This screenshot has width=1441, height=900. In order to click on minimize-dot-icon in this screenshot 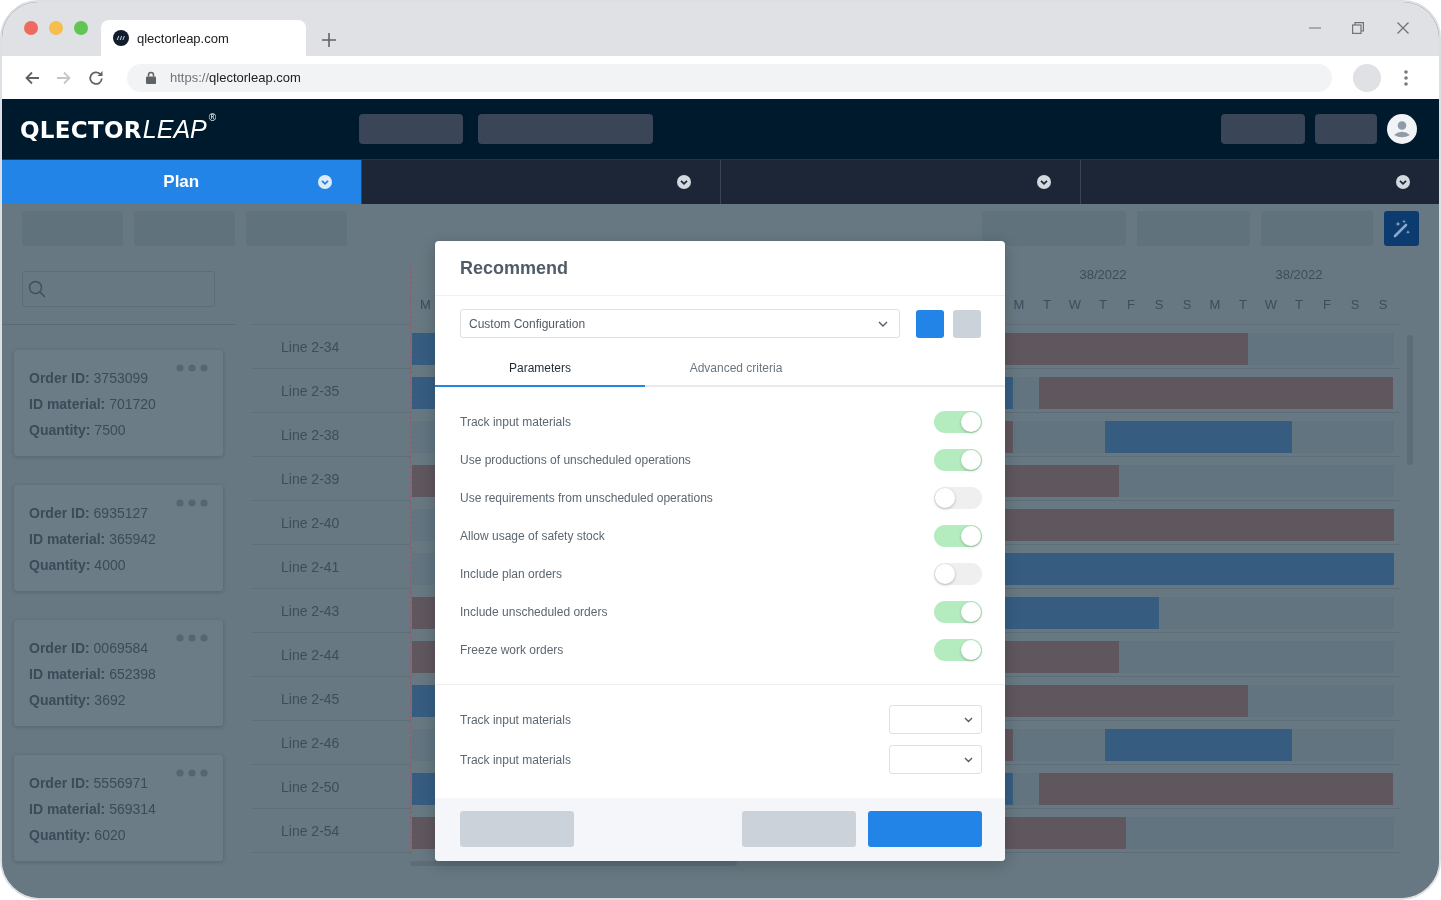, I will do `click(56, 28)`.